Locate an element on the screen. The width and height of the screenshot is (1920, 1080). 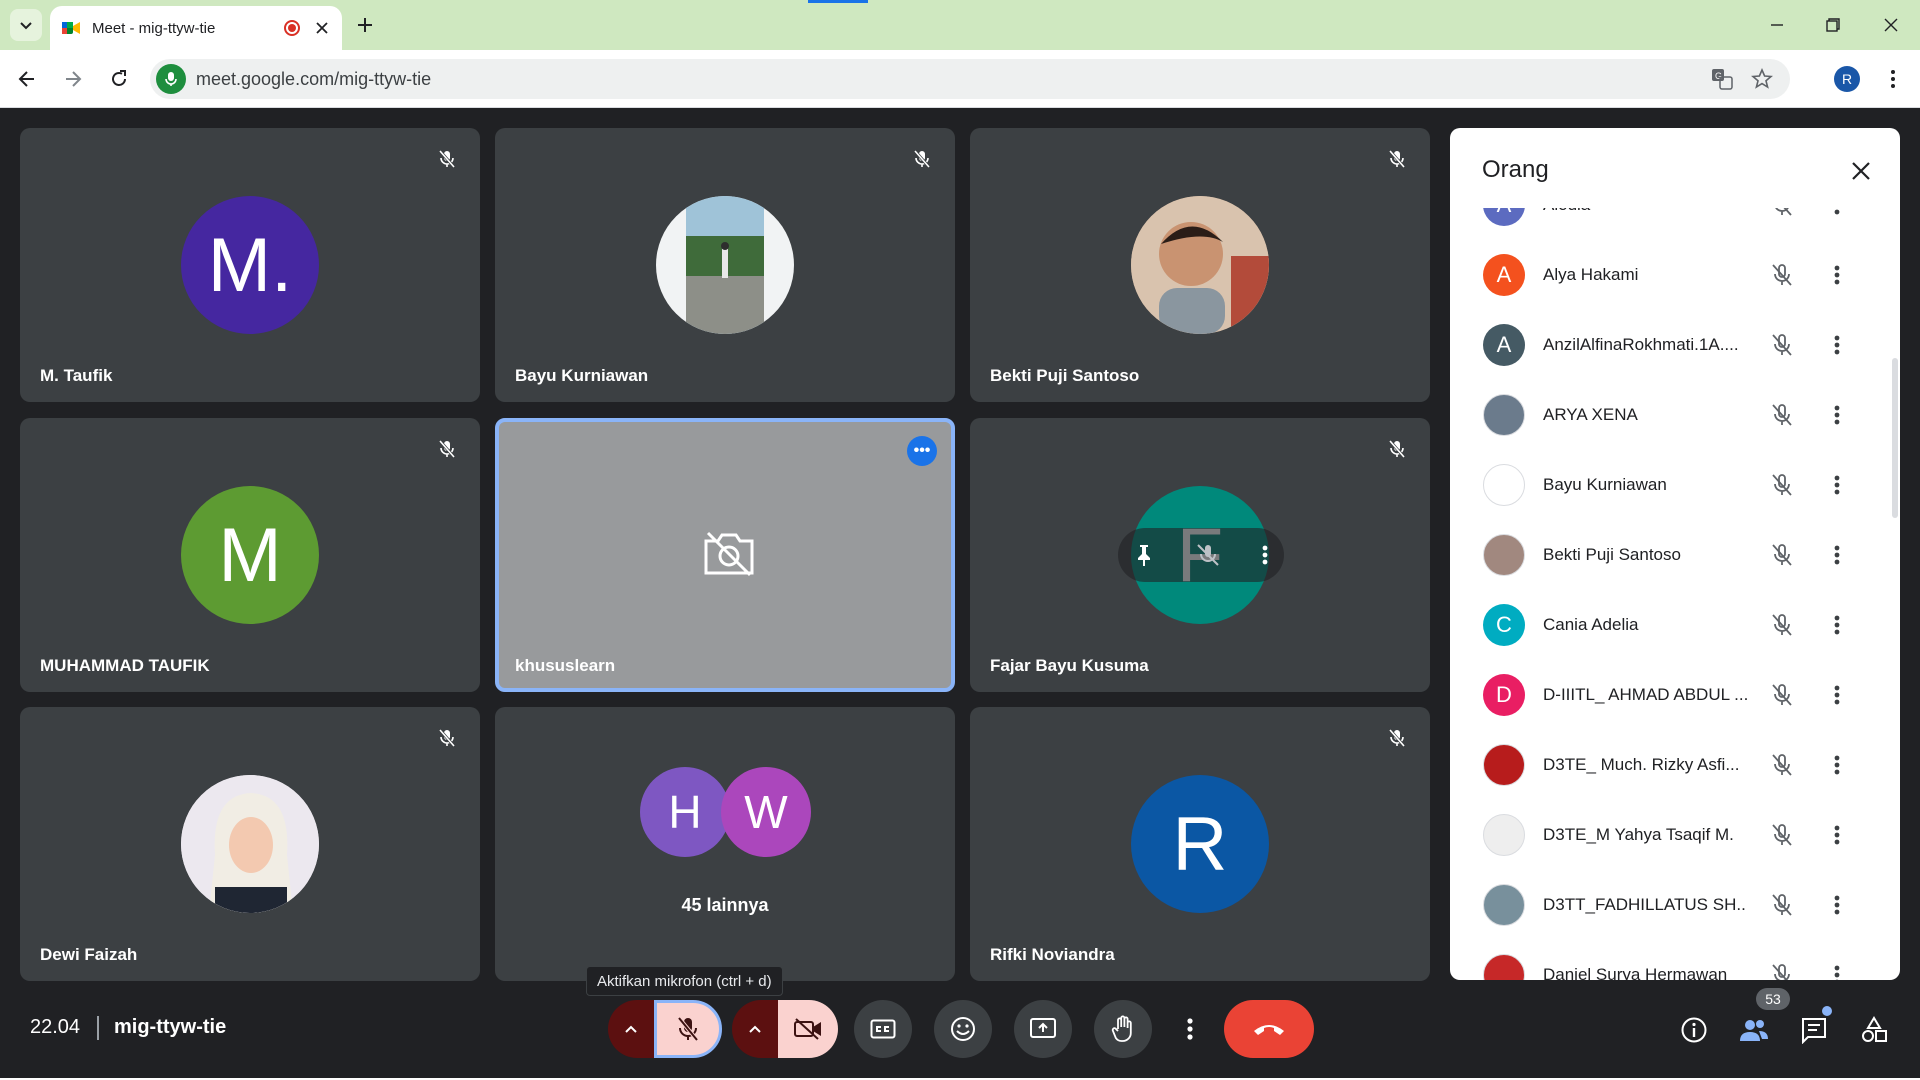
participant-row: C Cania Adelia is located at coordinates (1667, 625).